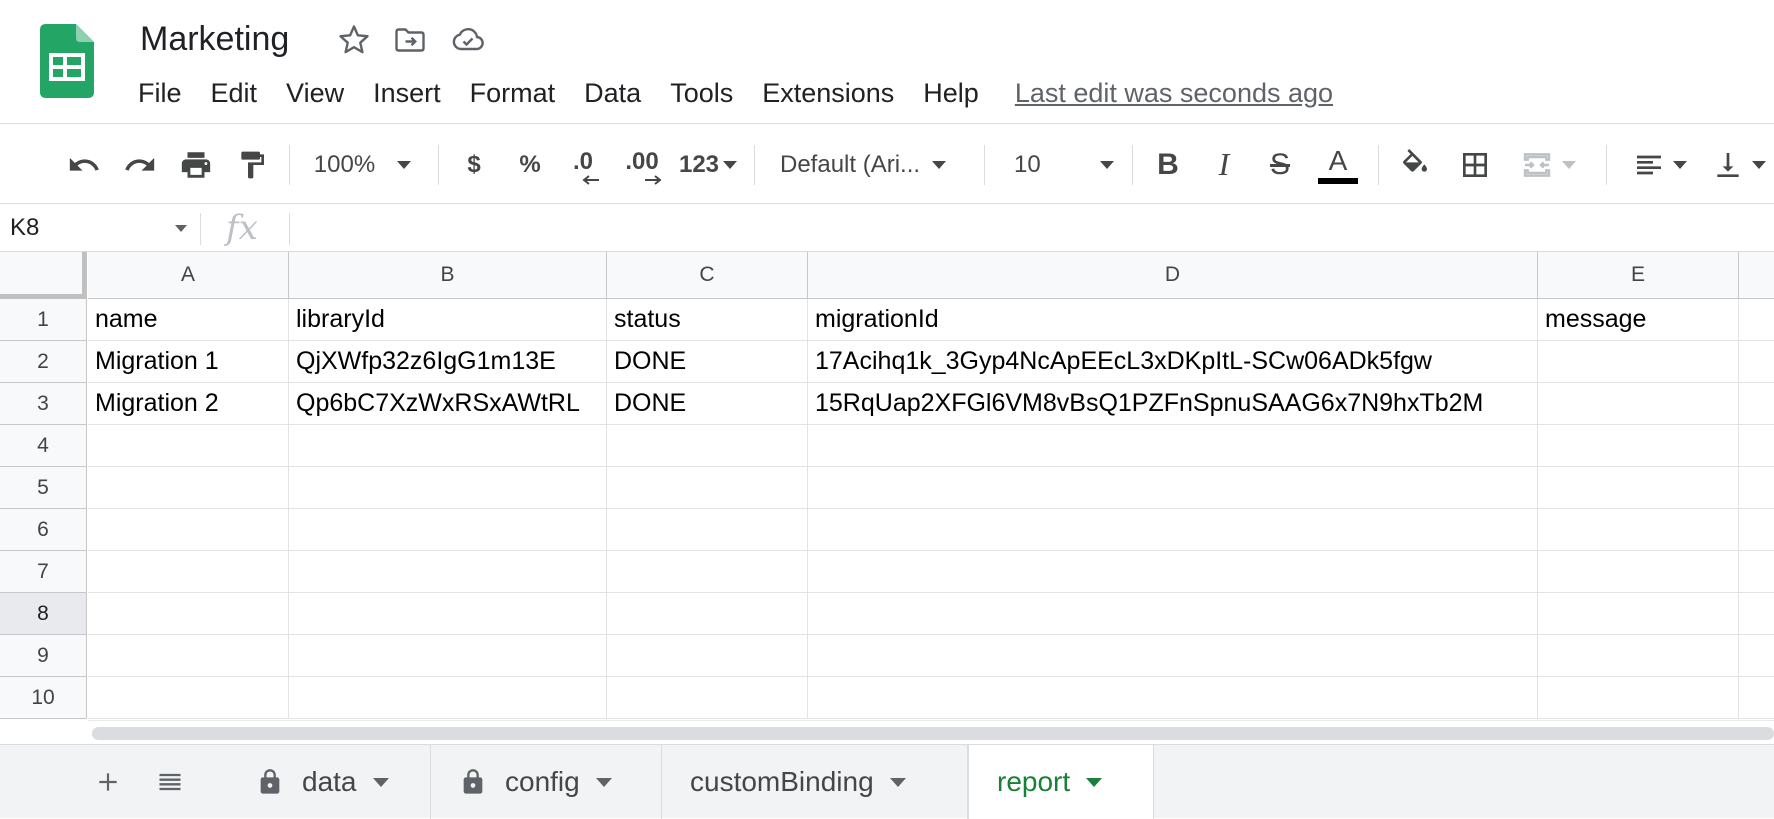 This screenshot has height=819, width=1774. What do you see at coordinates (951, 93) in the screenshot?
I see `menu-help: Help` at bounding box center [951, 93].